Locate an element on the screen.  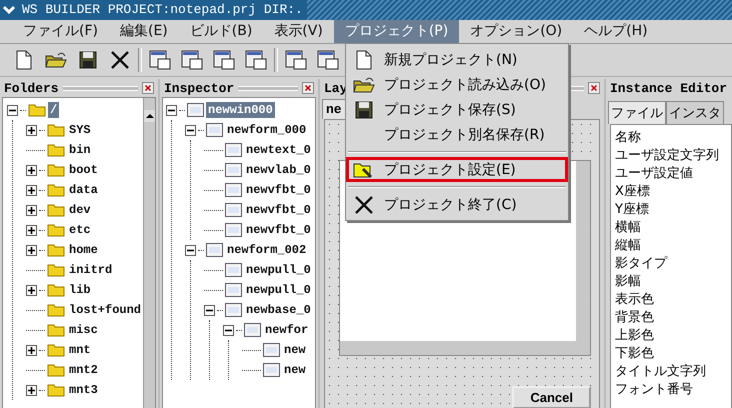
tree-item: dev is located at coordinates (80, 210).